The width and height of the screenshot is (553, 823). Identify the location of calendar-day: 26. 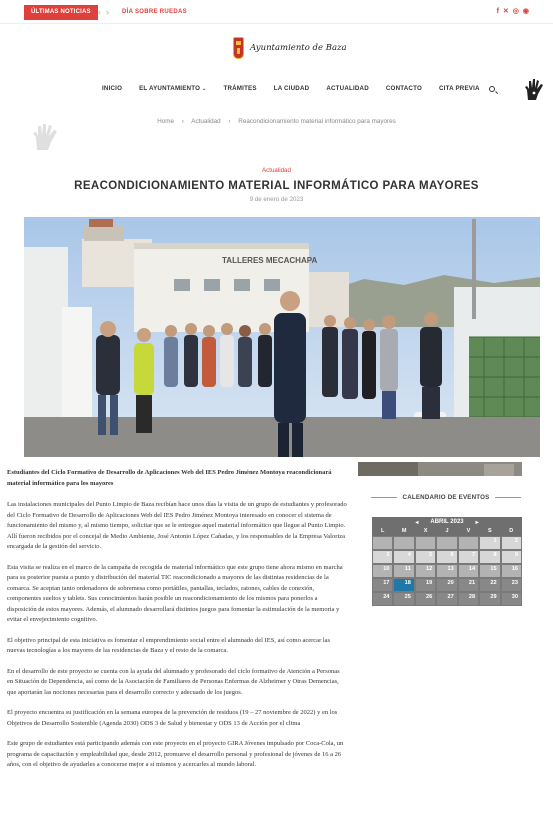
(425, 599).